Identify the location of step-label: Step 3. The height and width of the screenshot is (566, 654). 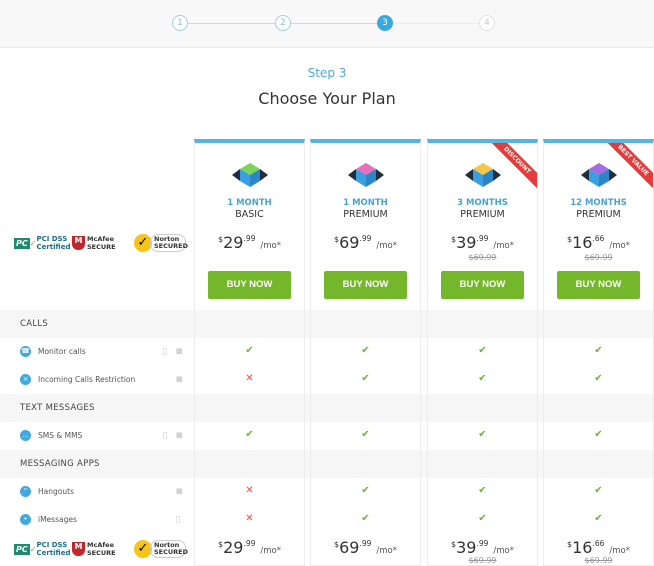
(327, 73).